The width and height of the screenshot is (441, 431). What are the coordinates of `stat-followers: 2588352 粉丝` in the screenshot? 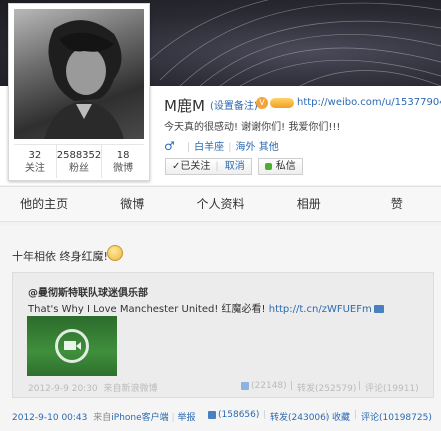 It's located at (80, 161).